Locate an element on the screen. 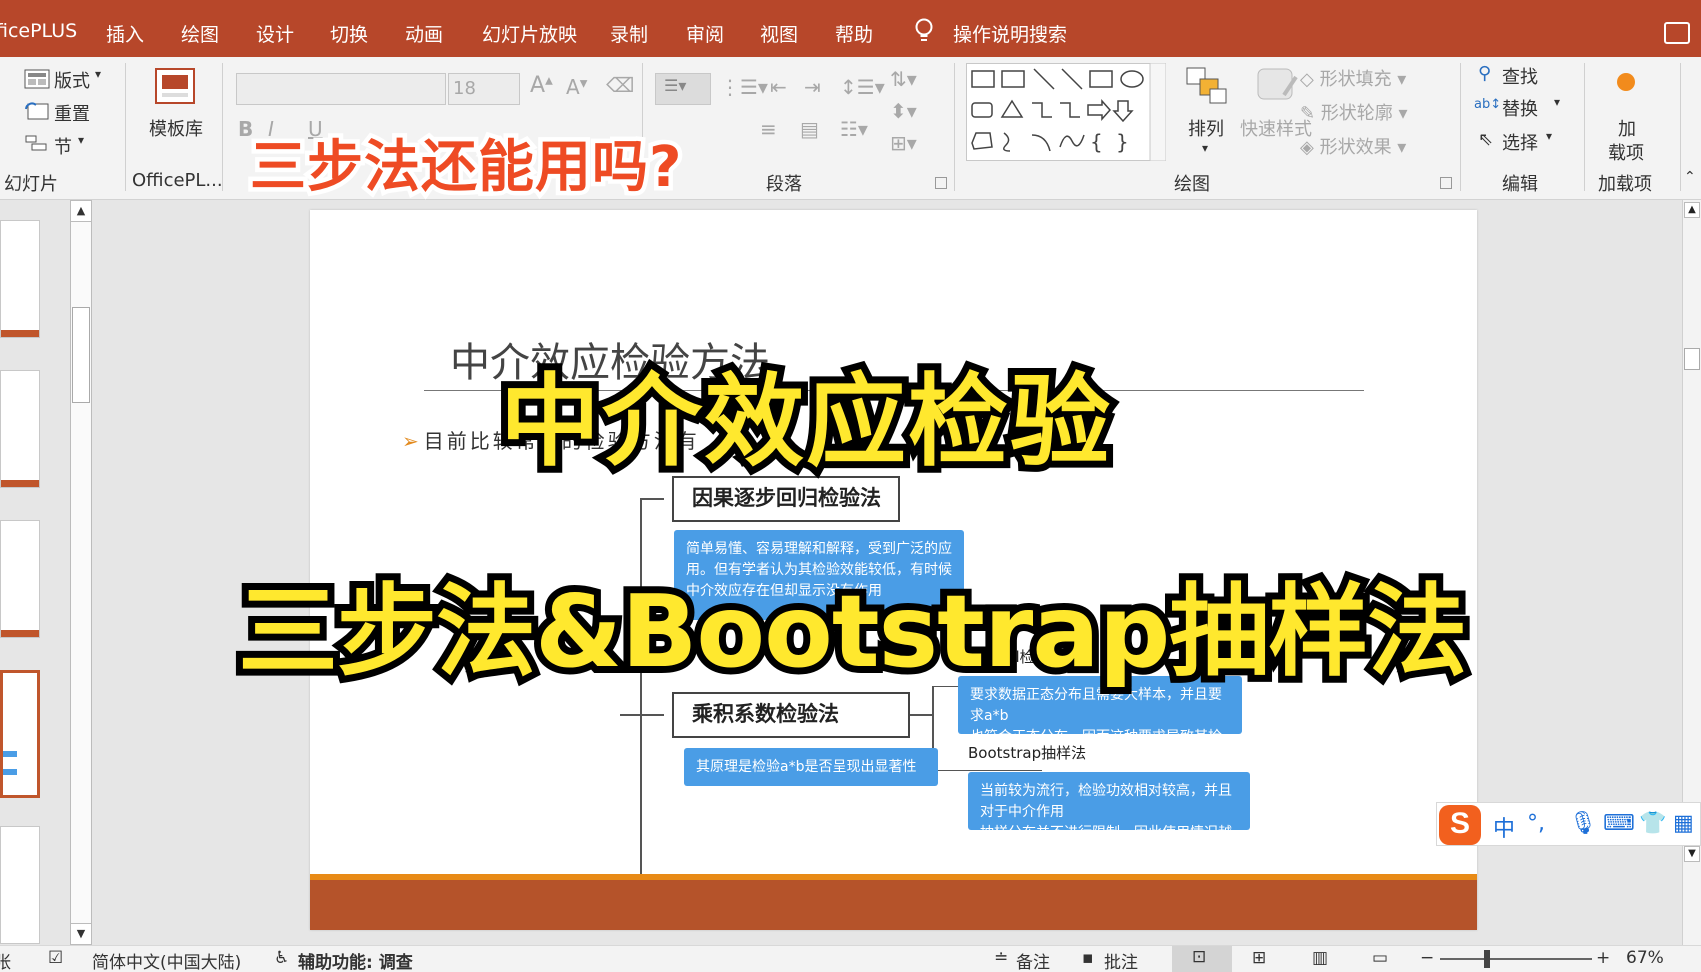 Image resolution: width=1701 pixels, height=972 pixels. shrink-font-icon: A▼ is located at coordinates (576, 87).